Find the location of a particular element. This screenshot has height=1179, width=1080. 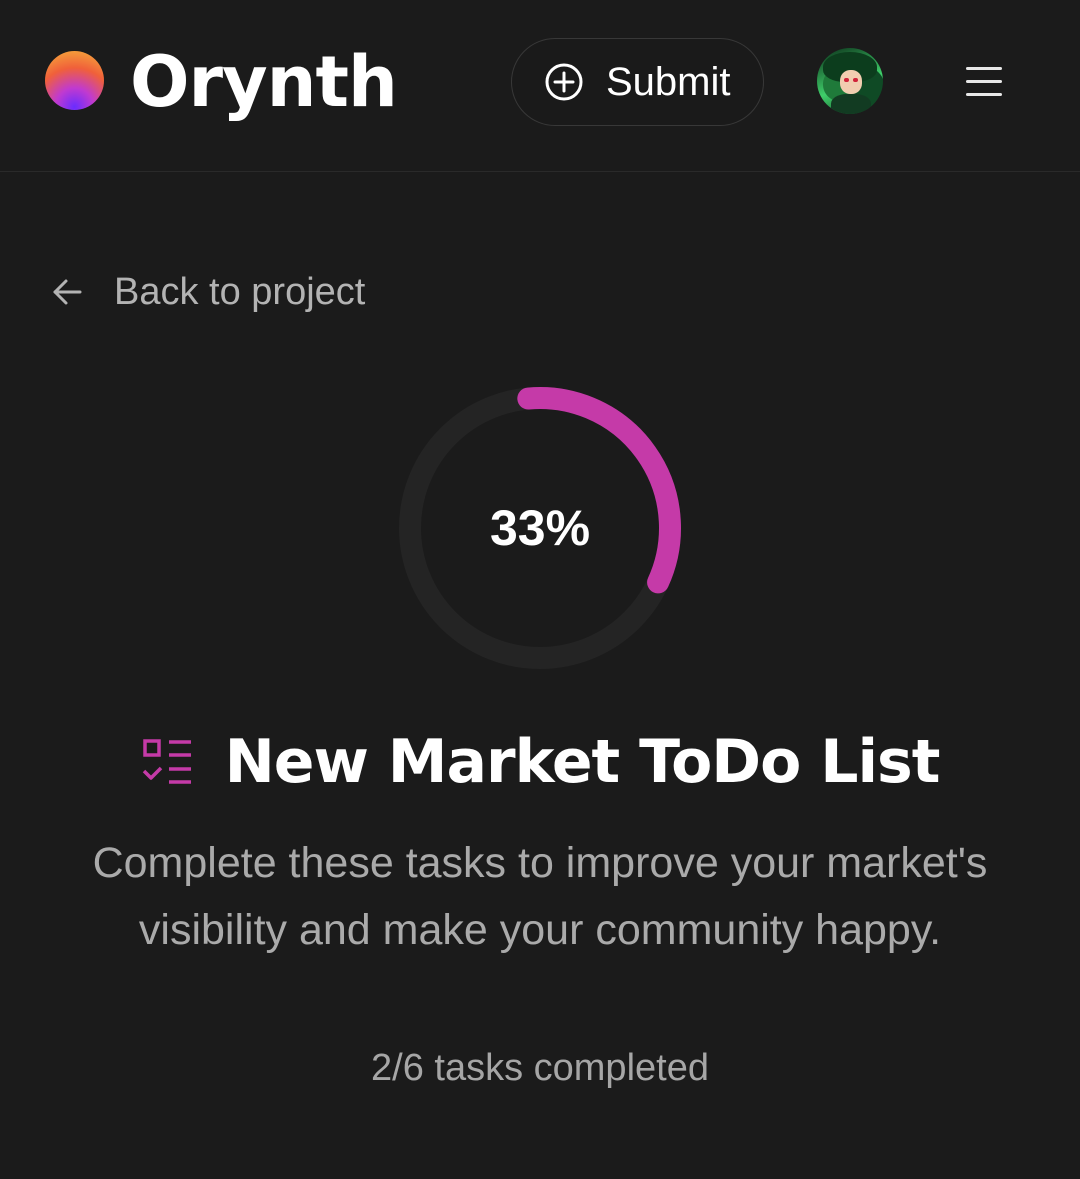

progress-percent: 33% is located at coordinates (540, 528).